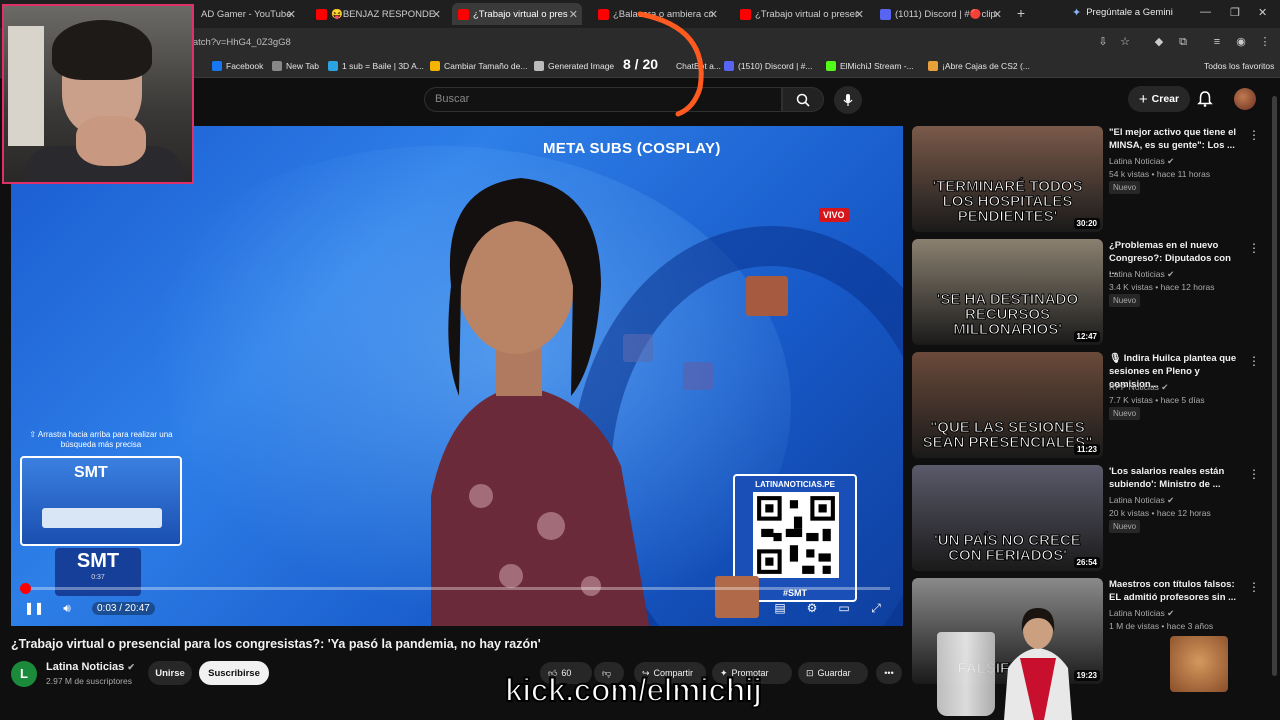 This screenshot has width=1280, height=720. Describe the element at coordinates (1125, 42) in the screenshot. I see `bookmark-star-icon: ☆` at that location.